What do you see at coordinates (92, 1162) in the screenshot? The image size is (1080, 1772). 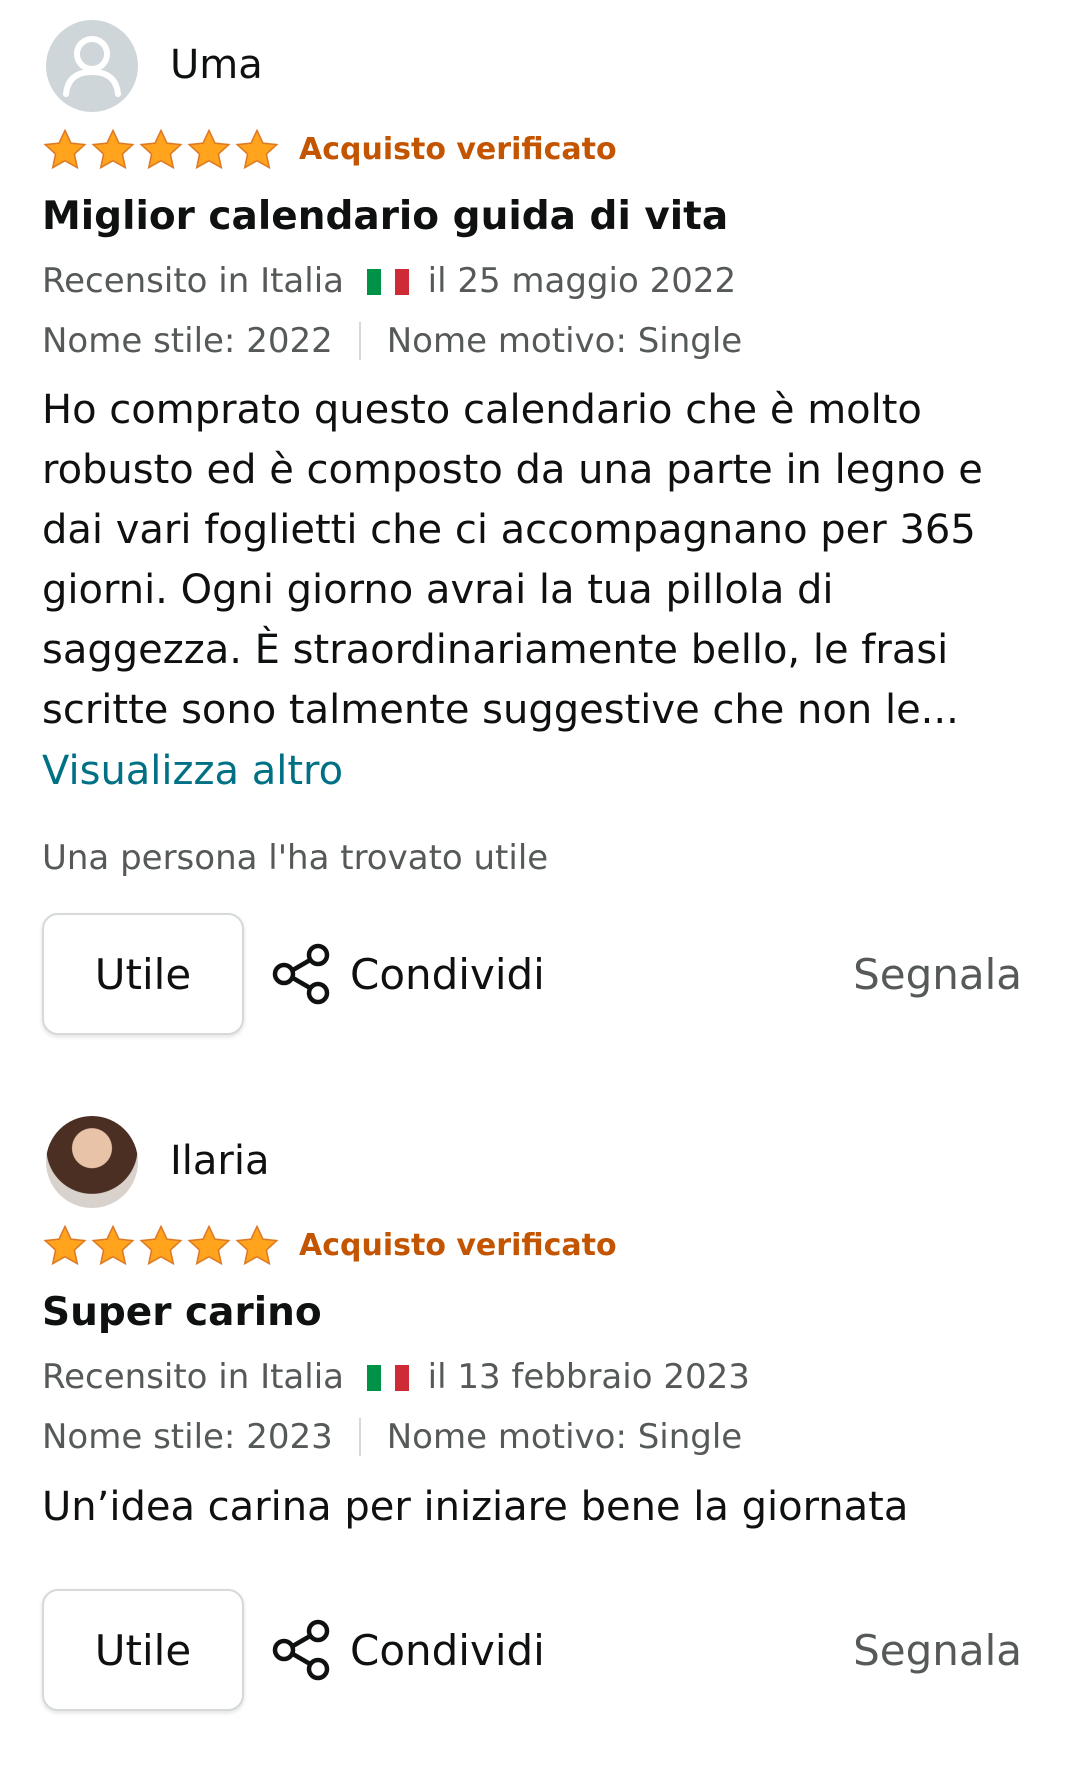 I see `user-avatar-photo` at bounding box center [92, 1162].